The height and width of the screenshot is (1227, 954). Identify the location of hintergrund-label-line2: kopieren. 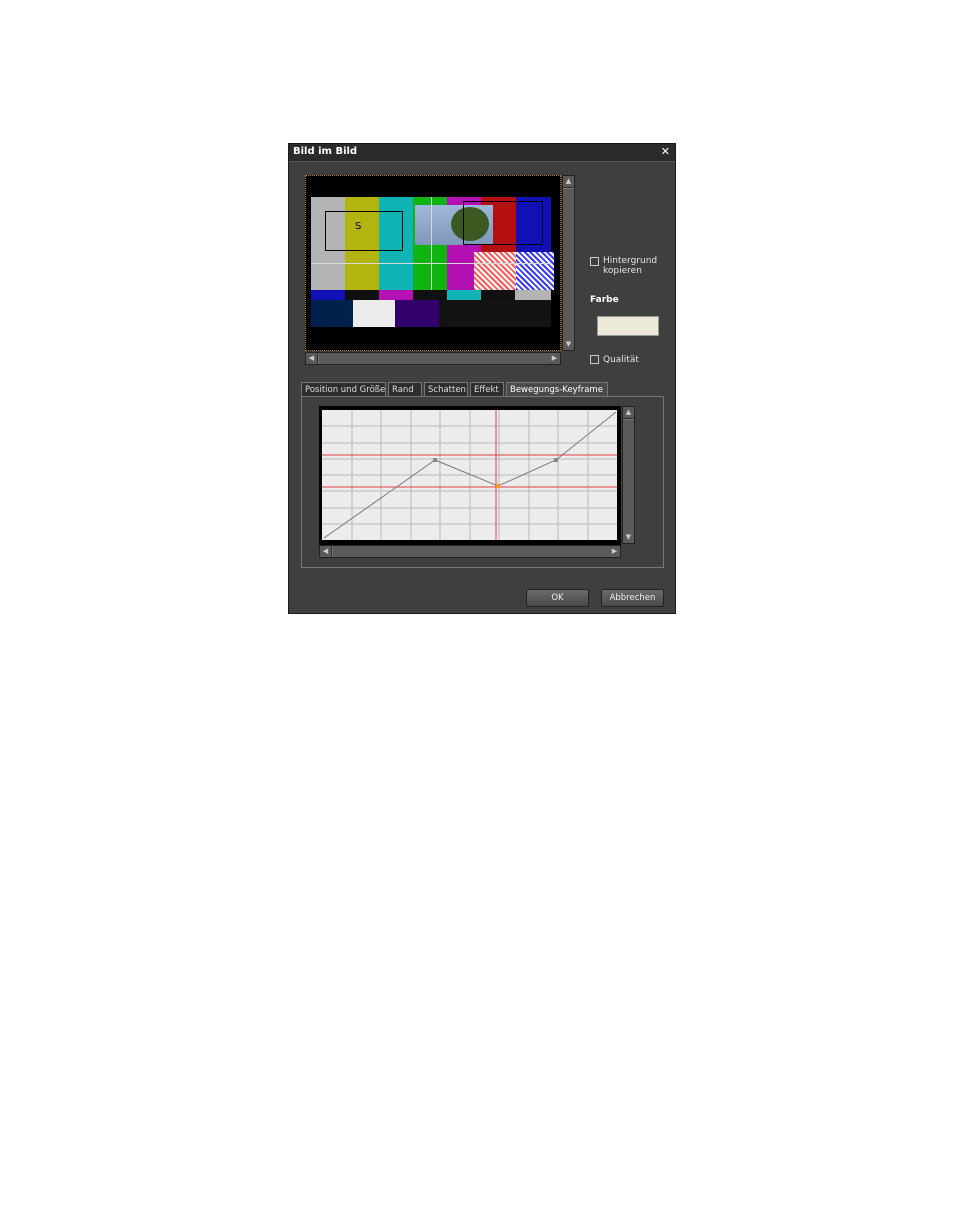
(622, 271).